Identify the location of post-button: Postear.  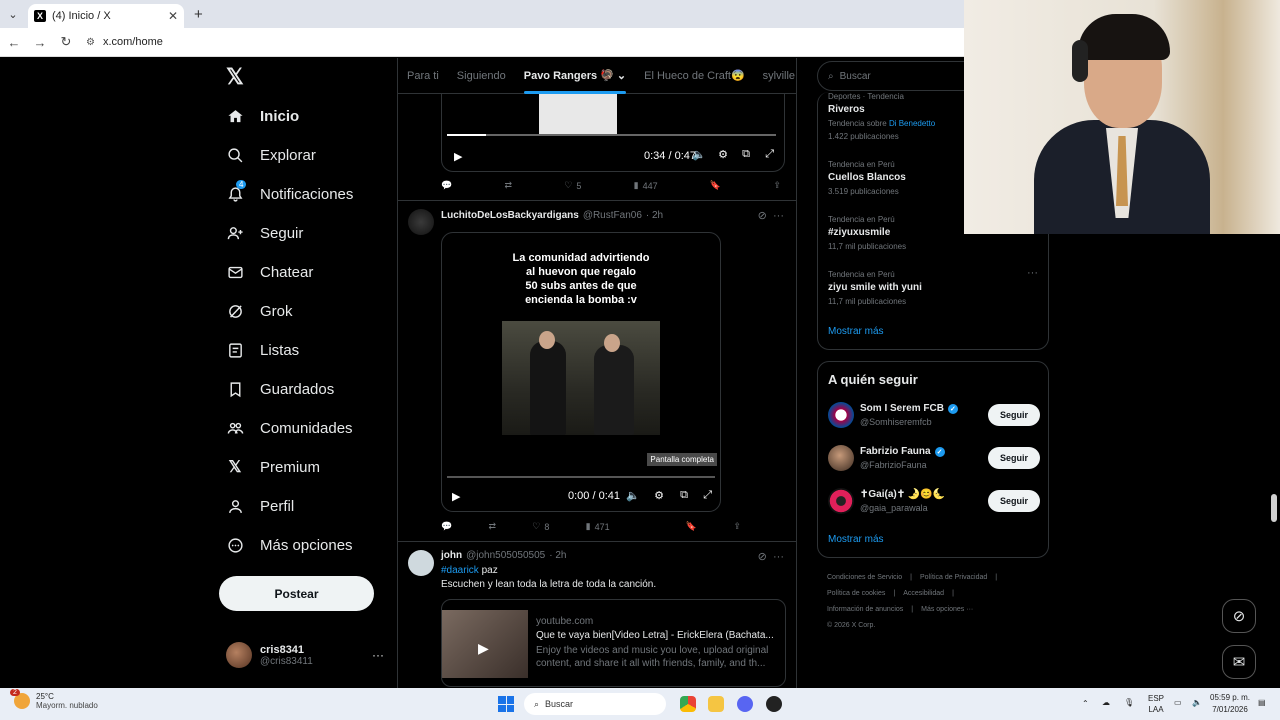
(296, 593).